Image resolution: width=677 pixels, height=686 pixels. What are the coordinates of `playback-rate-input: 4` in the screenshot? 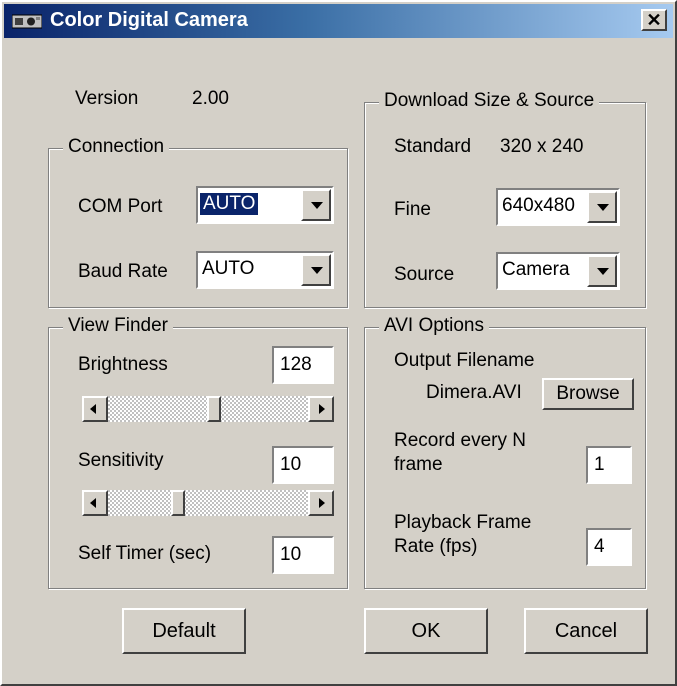 It's located at (609, 547).